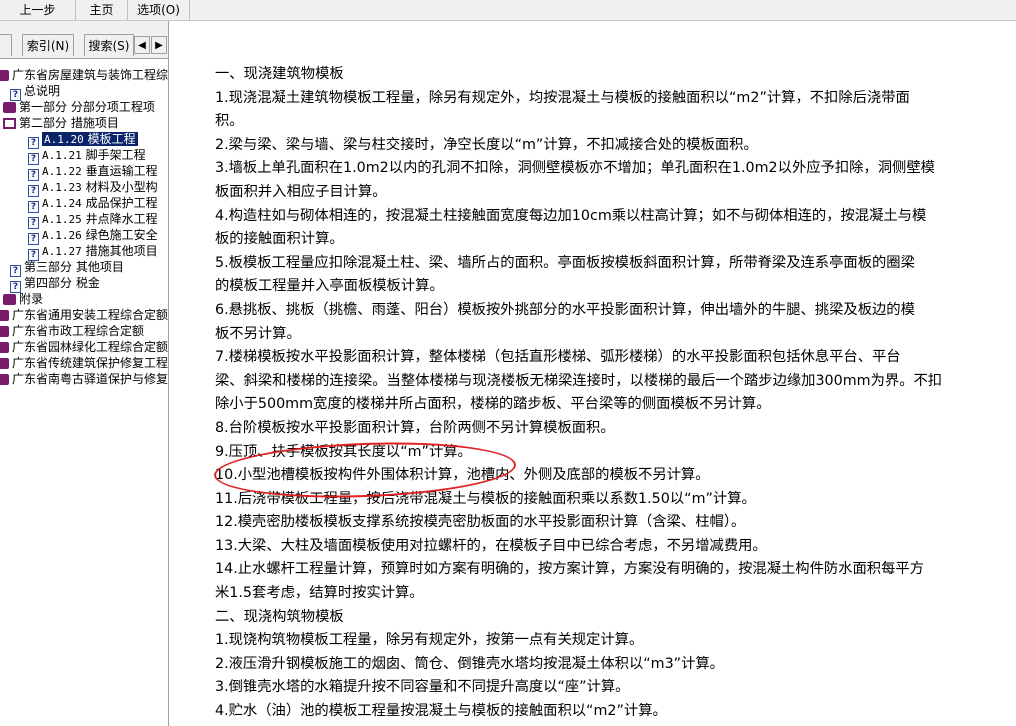  I want to click on tree-item-text: 广东省传统建筑保护修复工程, so click(90, 363).